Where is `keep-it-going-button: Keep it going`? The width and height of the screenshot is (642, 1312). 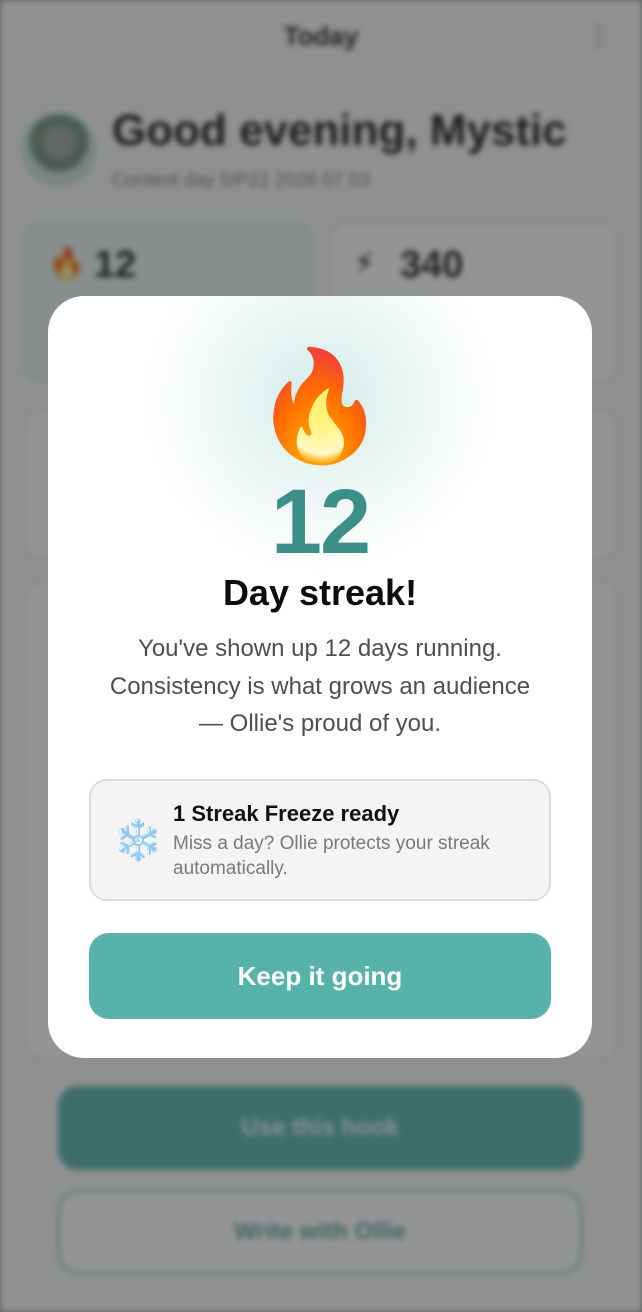
keep-it-going-button: Keep it going is located at coordinates (320, 976).